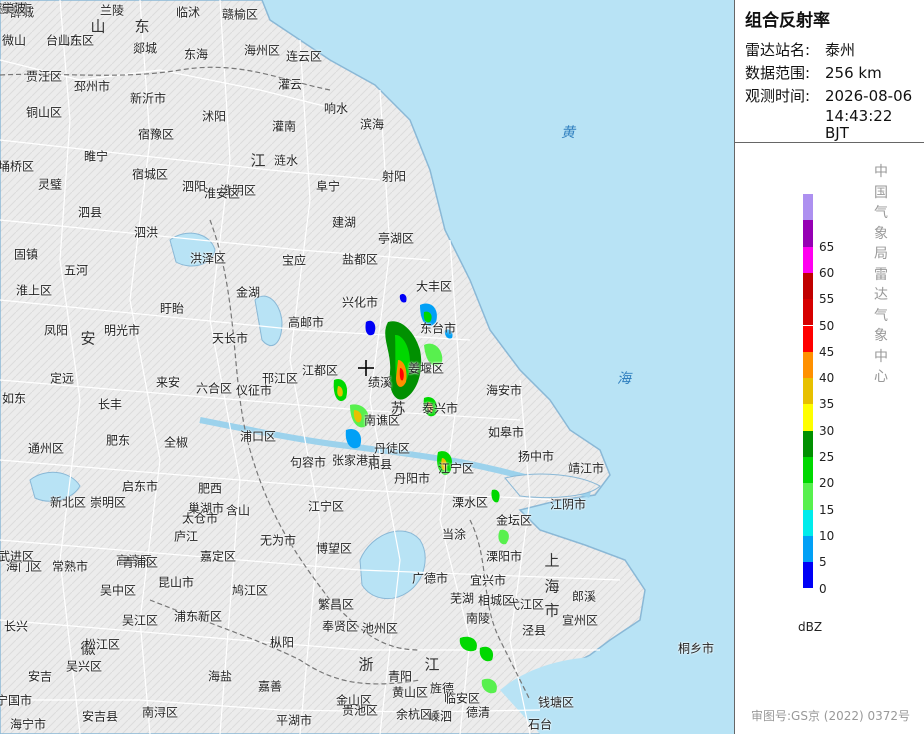  What do you see at coordinates (426, 368) in the screenshot?
I see `place-label: 姜堰区` at bounding box center [426, 368].